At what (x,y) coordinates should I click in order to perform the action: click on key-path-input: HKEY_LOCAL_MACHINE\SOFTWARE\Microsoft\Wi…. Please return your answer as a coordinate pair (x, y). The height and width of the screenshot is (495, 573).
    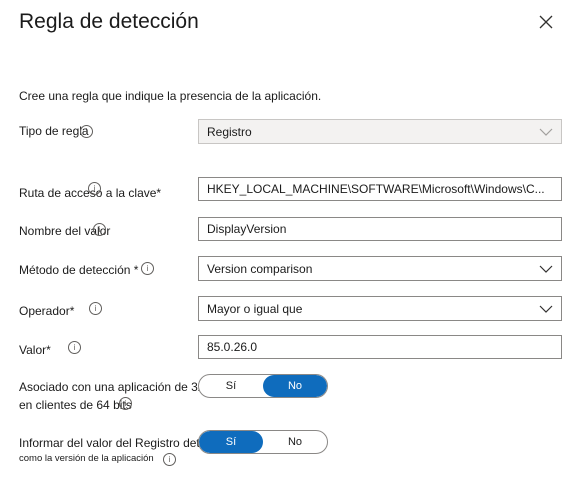
    Looking at the image, I should click on (380, 189).